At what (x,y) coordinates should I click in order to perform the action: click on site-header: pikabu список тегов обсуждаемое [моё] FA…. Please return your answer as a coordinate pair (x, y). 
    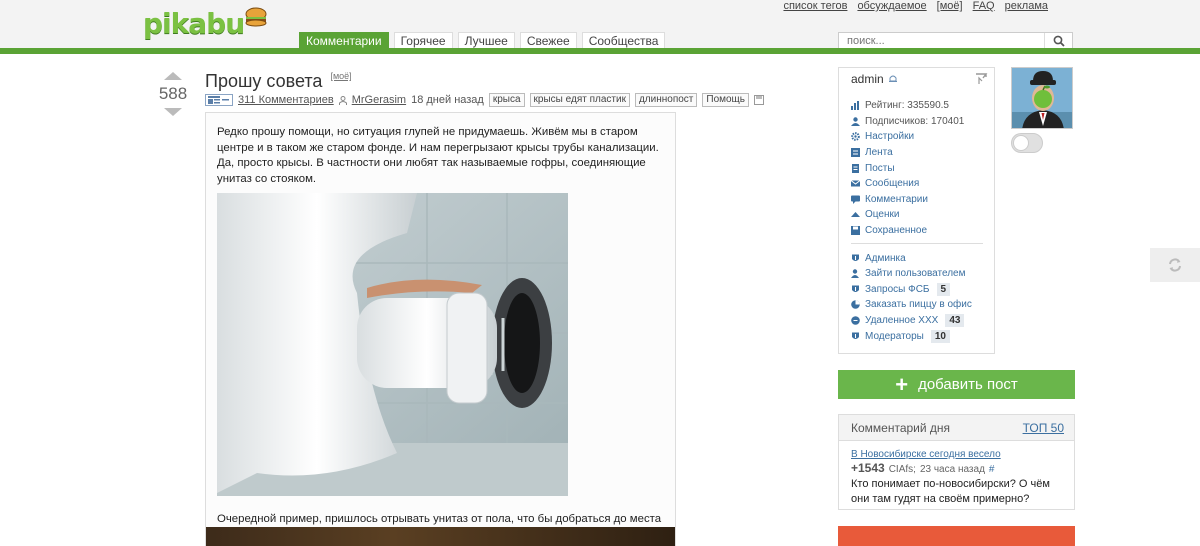
    Looking at the image, I should click on (600, 27).